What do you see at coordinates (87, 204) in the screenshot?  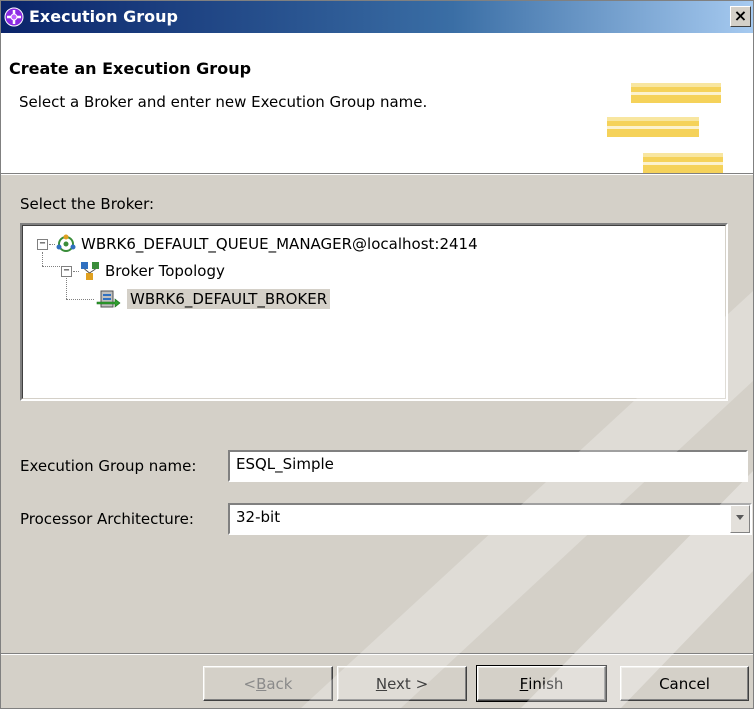 I see `select-broker-label: Select the Broker:` at bounding box center [87, 204].